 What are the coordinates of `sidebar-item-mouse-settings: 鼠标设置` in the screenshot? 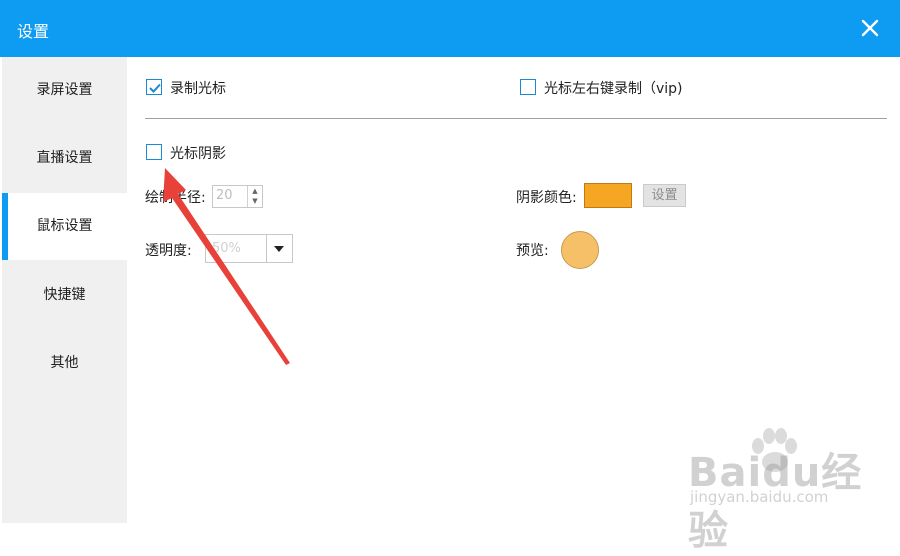 It's located at (64, 226).